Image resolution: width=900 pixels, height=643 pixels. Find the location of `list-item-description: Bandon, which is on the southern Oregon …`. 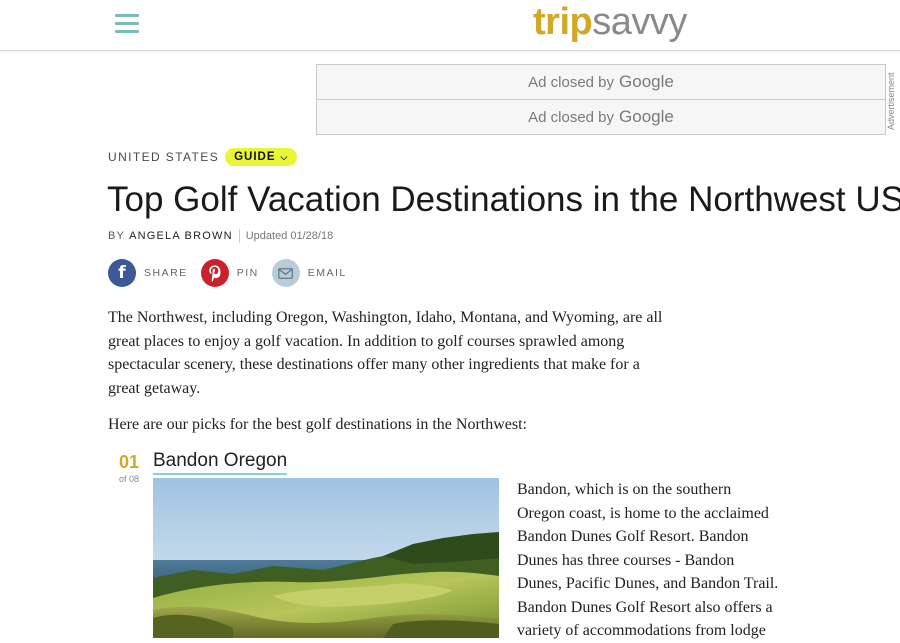

list-item-description: Bandon, which is on the southern Oregon … is located at coordinates (648, 560).